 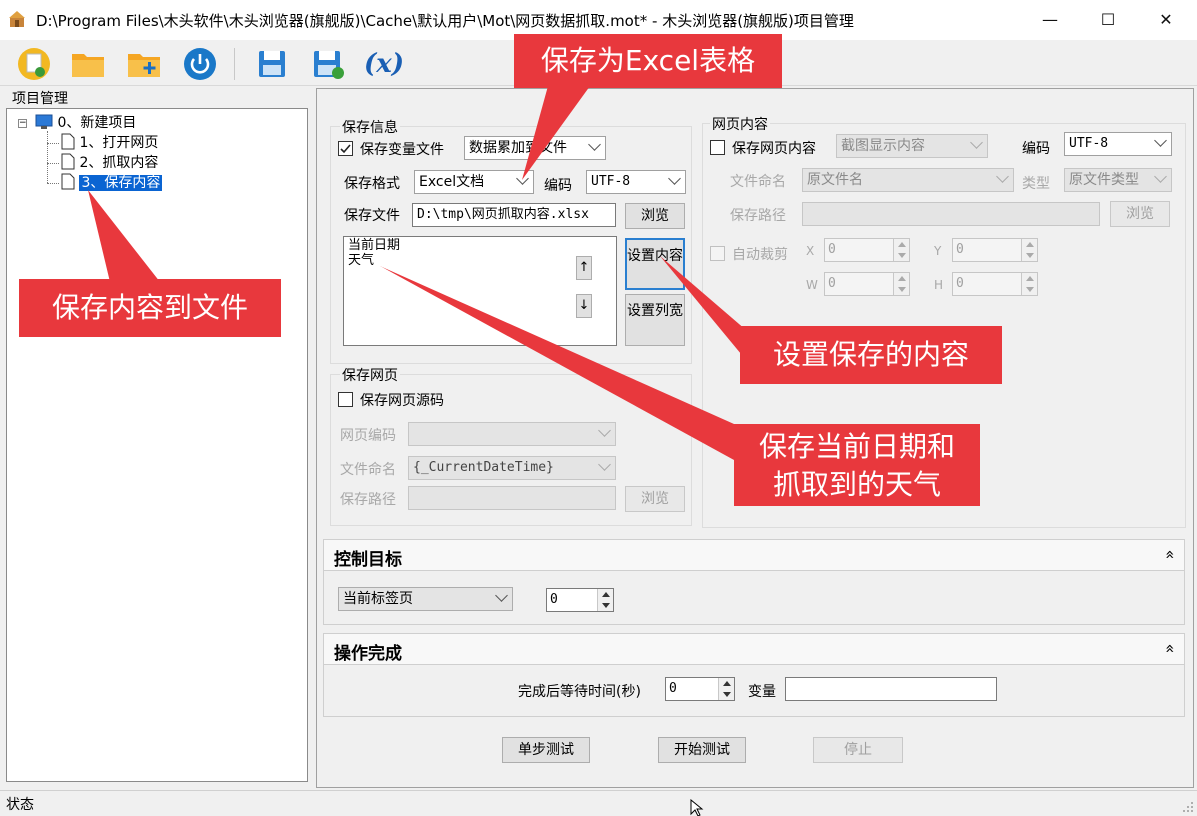 I want to click on callout-set-save-content: 设置保存的内容, so click(x=871, y=355).